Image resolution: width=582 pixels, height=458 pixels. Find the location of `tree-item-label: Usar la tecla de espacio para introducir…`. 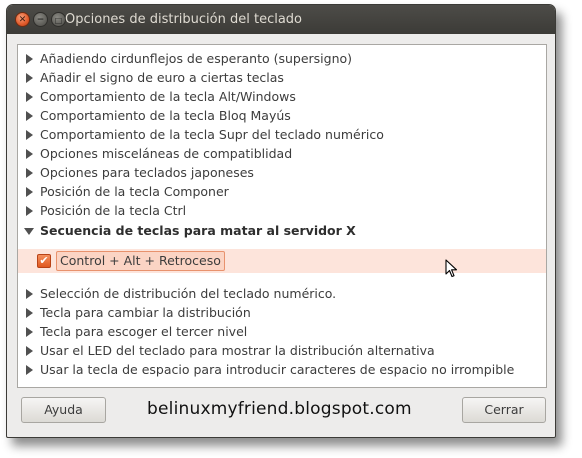

tree-item-label: Usar la tecla de espacio para introducir… is located at coordinates (277, 369).